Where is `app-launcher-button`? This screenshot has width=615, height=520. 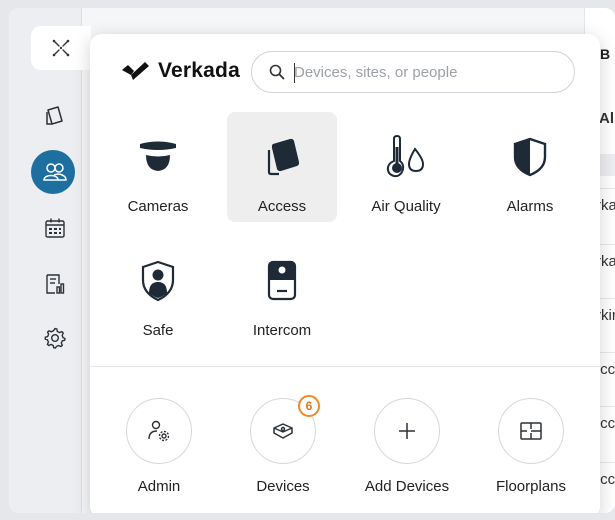 app-launcher-button is located at coordinates (61, 48).